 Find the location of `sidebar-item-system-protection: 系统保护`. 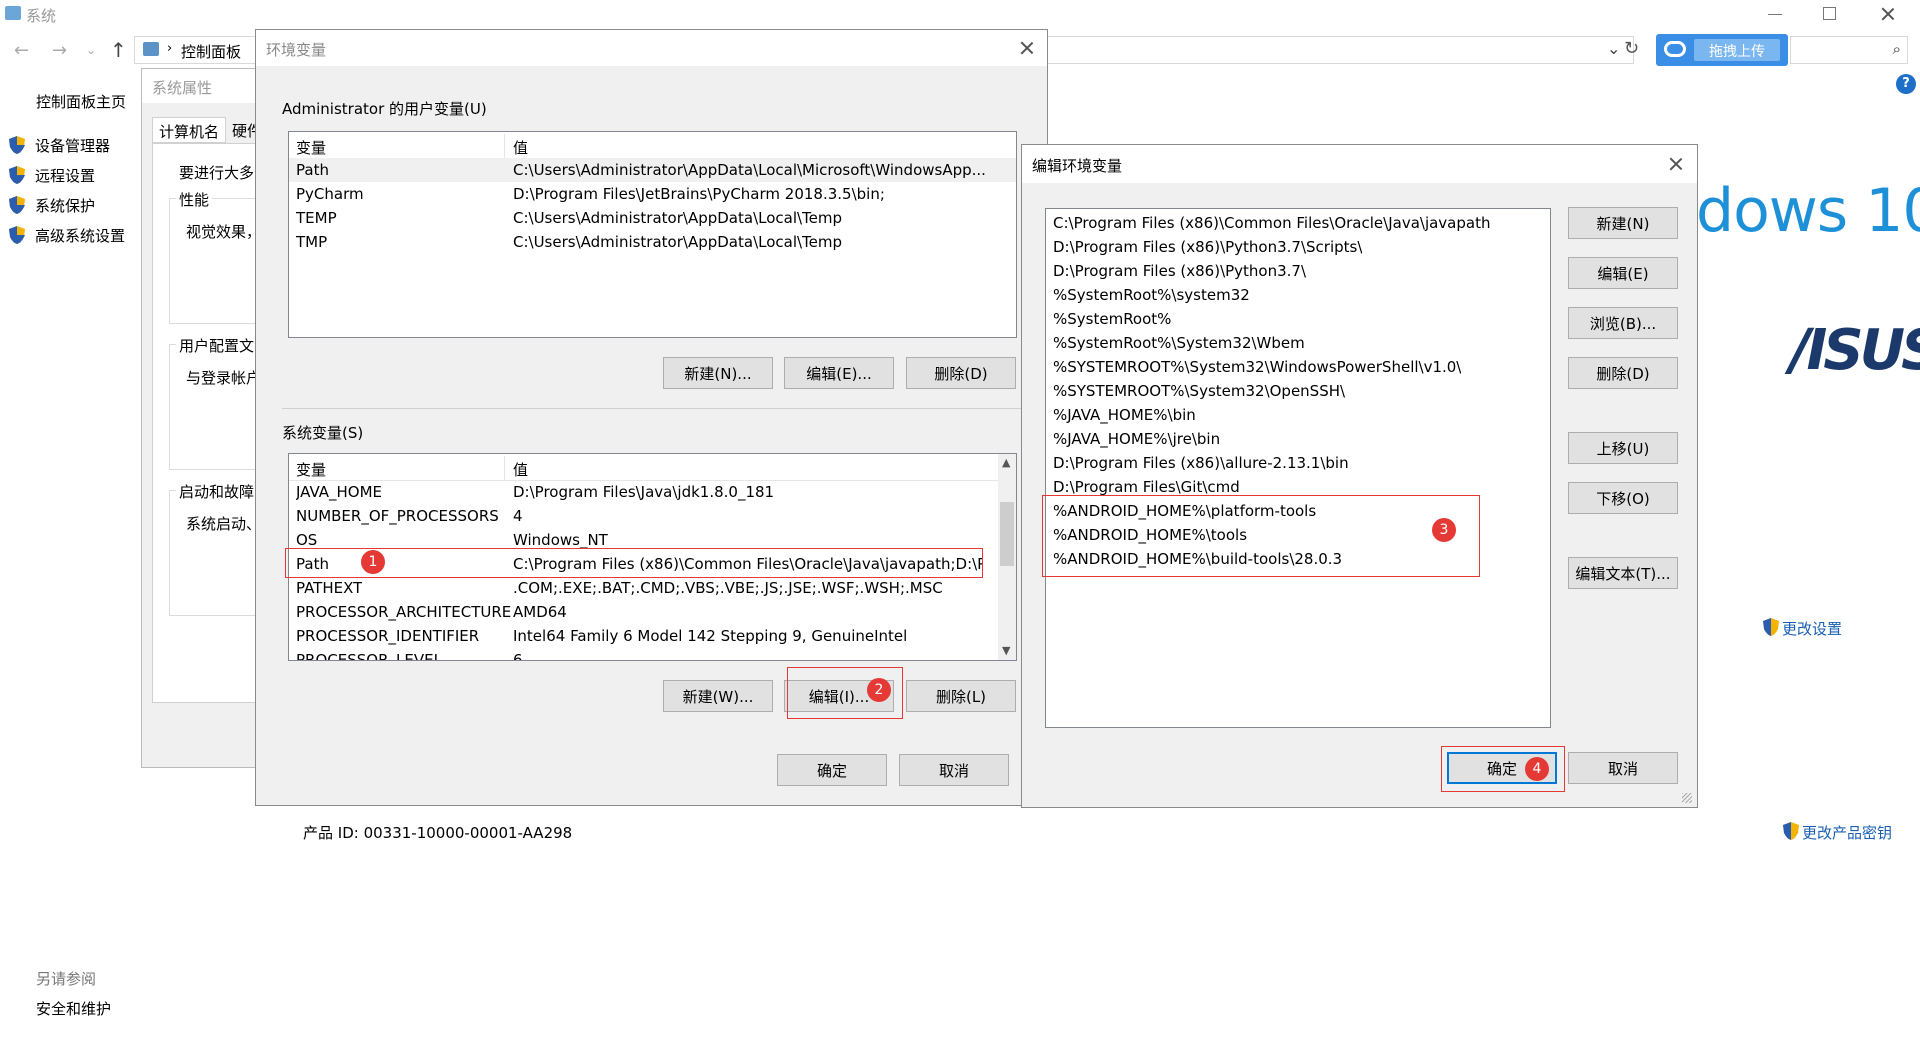

sidebar-item-system-protection: 系统保护 is located at coordinates (73, 205).